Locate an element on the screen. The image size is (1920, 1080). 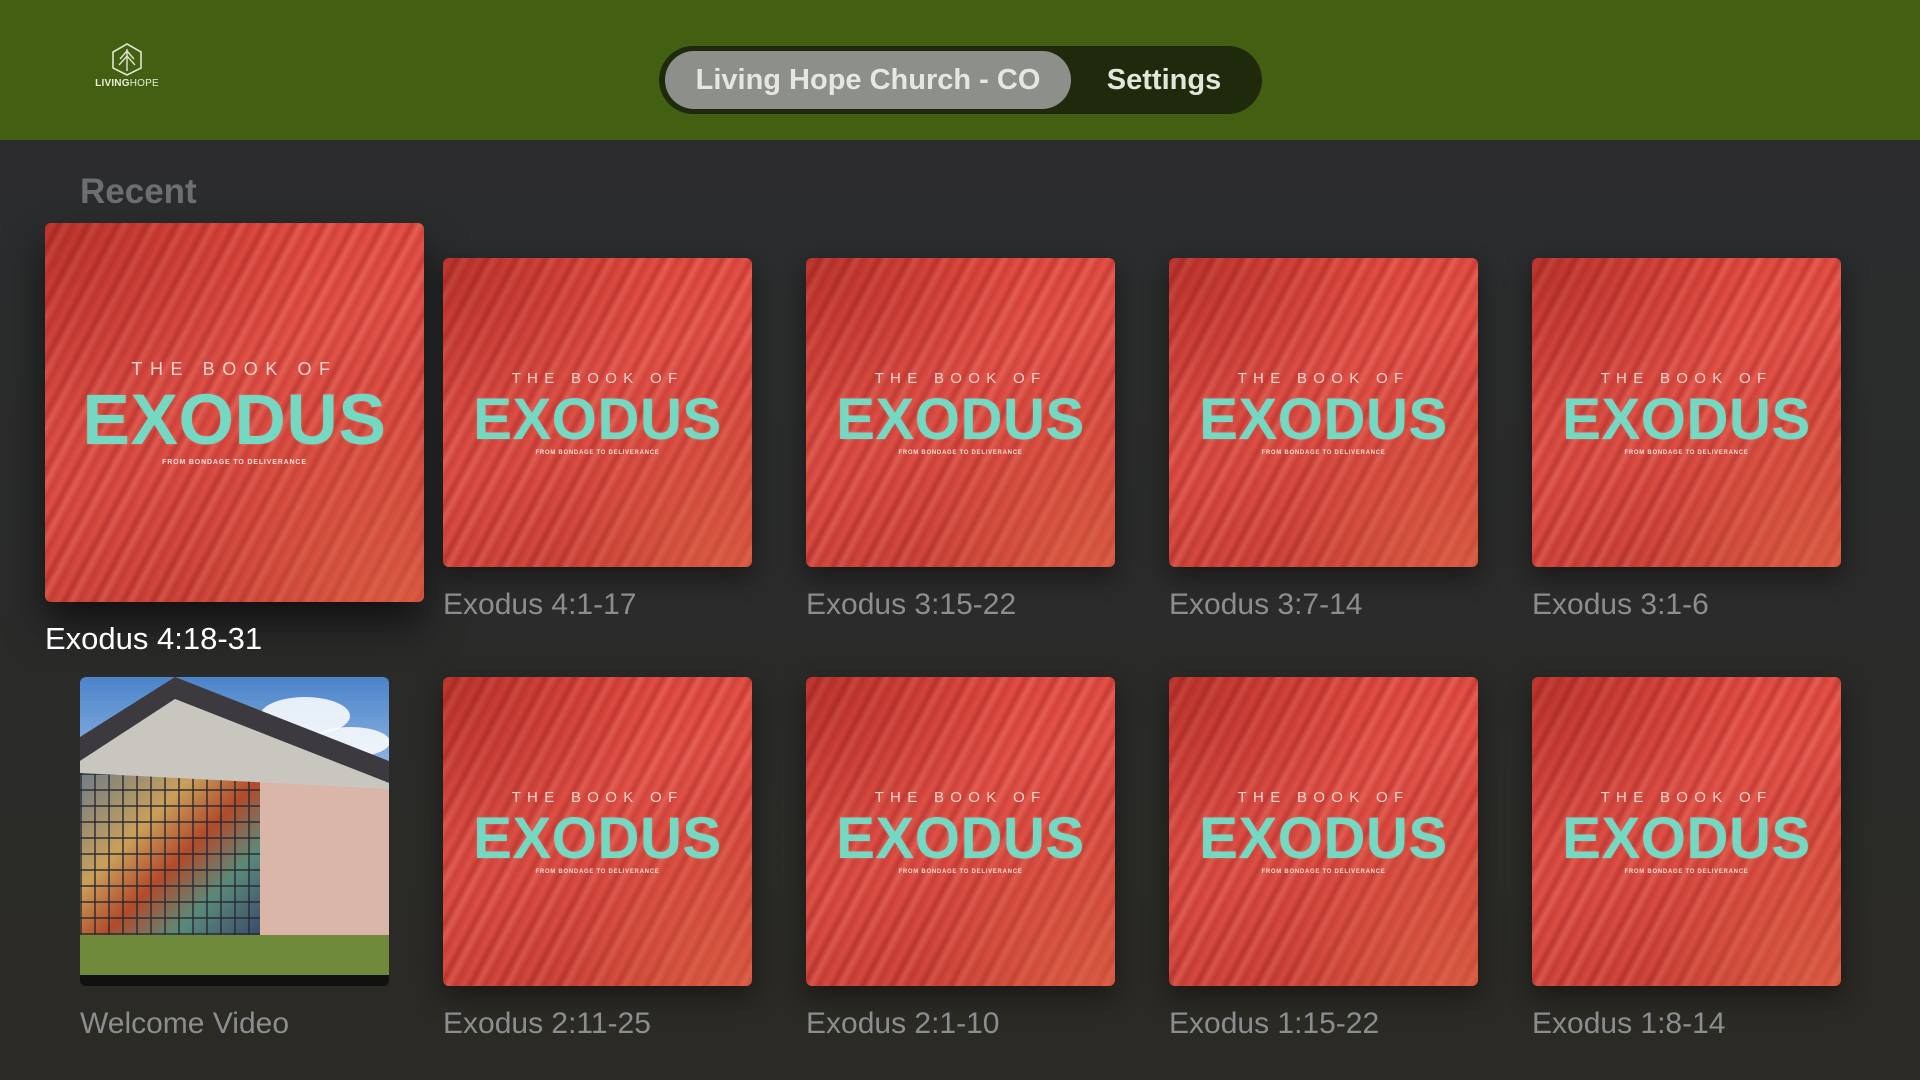
video-title: Exodus 3:1-6 is located at coordinates (1620, 604).